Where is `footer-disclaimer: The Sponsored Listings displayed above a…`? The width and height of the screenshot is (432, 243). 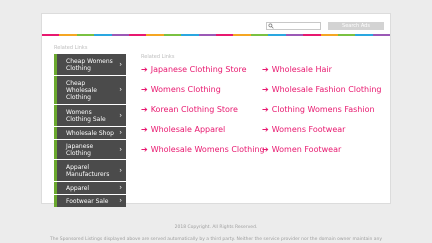 footer-disclaimer: The Sponsored Listings displayed above a… is located at coordinates (216, 239).